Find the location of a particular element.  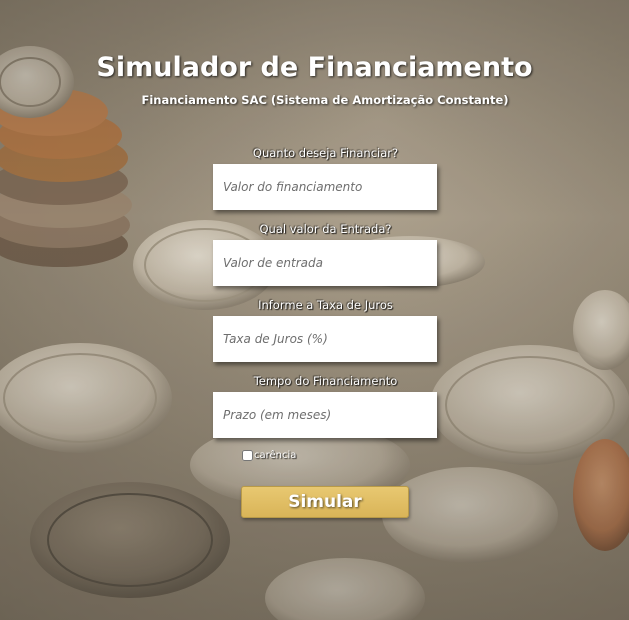

grace-period-row: carência is located at coordinates (269, 455).